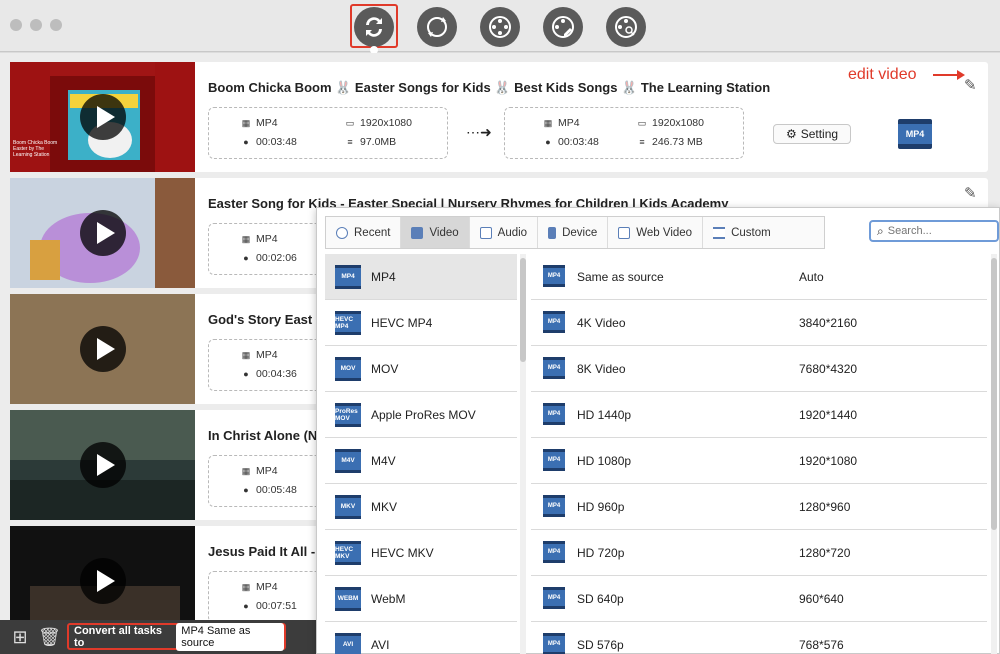  What do you see at coordinates (348, 552) in the screenshot?
I see `hevc-mkv-format-icon: HEVC MKV` at bounding box center [348, 552].